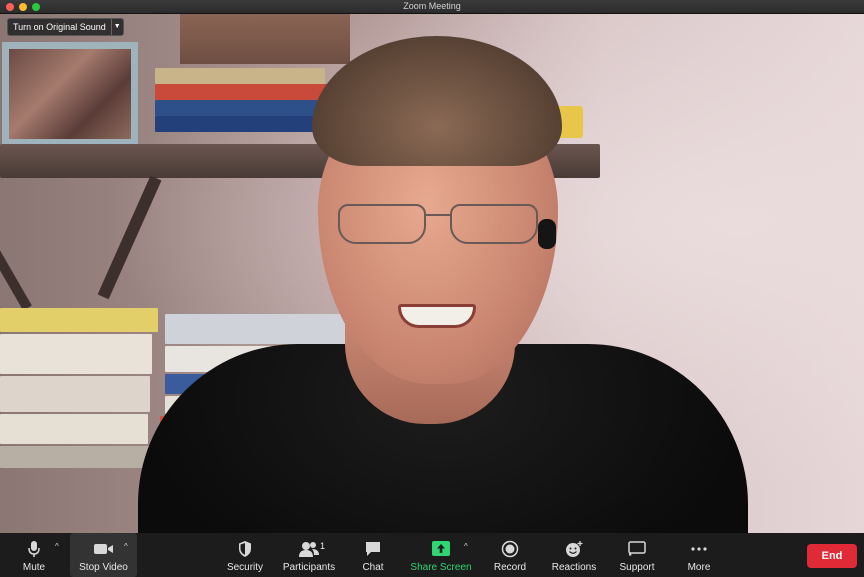 The height and width of the screenshot is (577, 864). Describe the element at coordinates (103, 567) in the screenshot. I see `stop-video-label: Stop Video` at that location.